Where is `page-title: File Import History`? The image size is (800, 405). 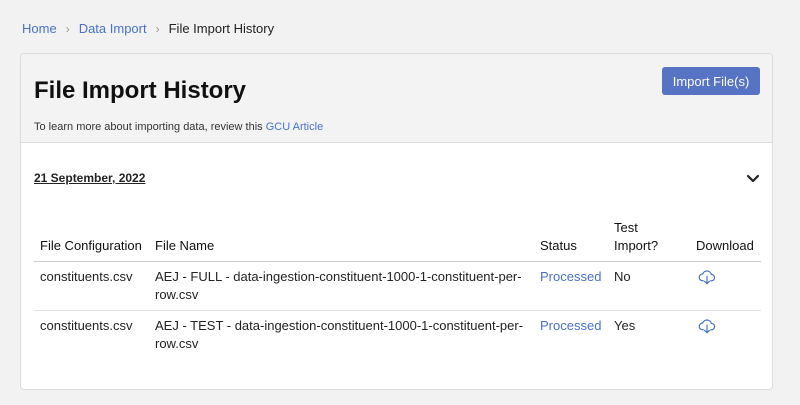 page-title: File Import History is located at coordinates (140, 90).